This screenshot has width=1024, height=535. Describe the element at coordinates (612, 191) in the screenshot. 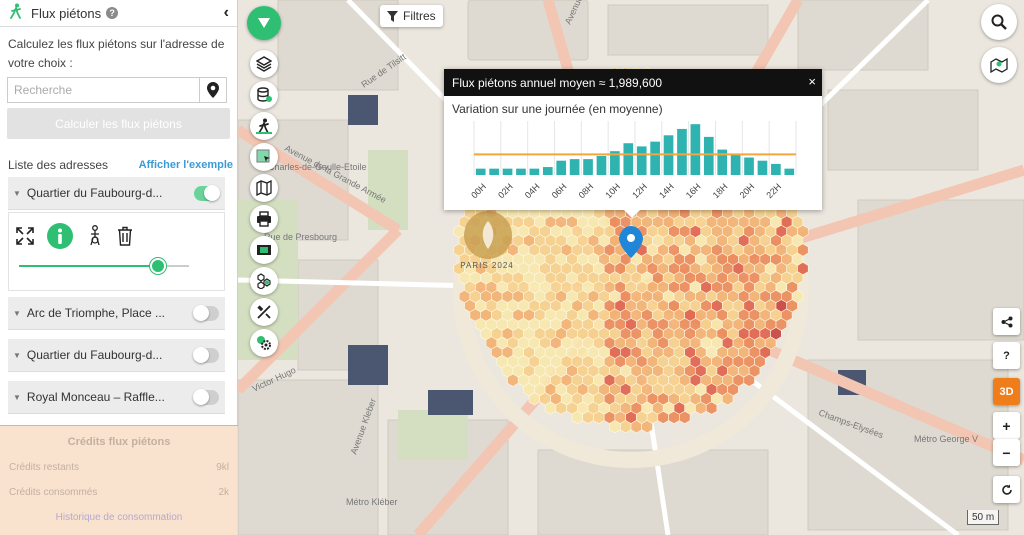

I see `chart-tick-label: 10H` at that location.